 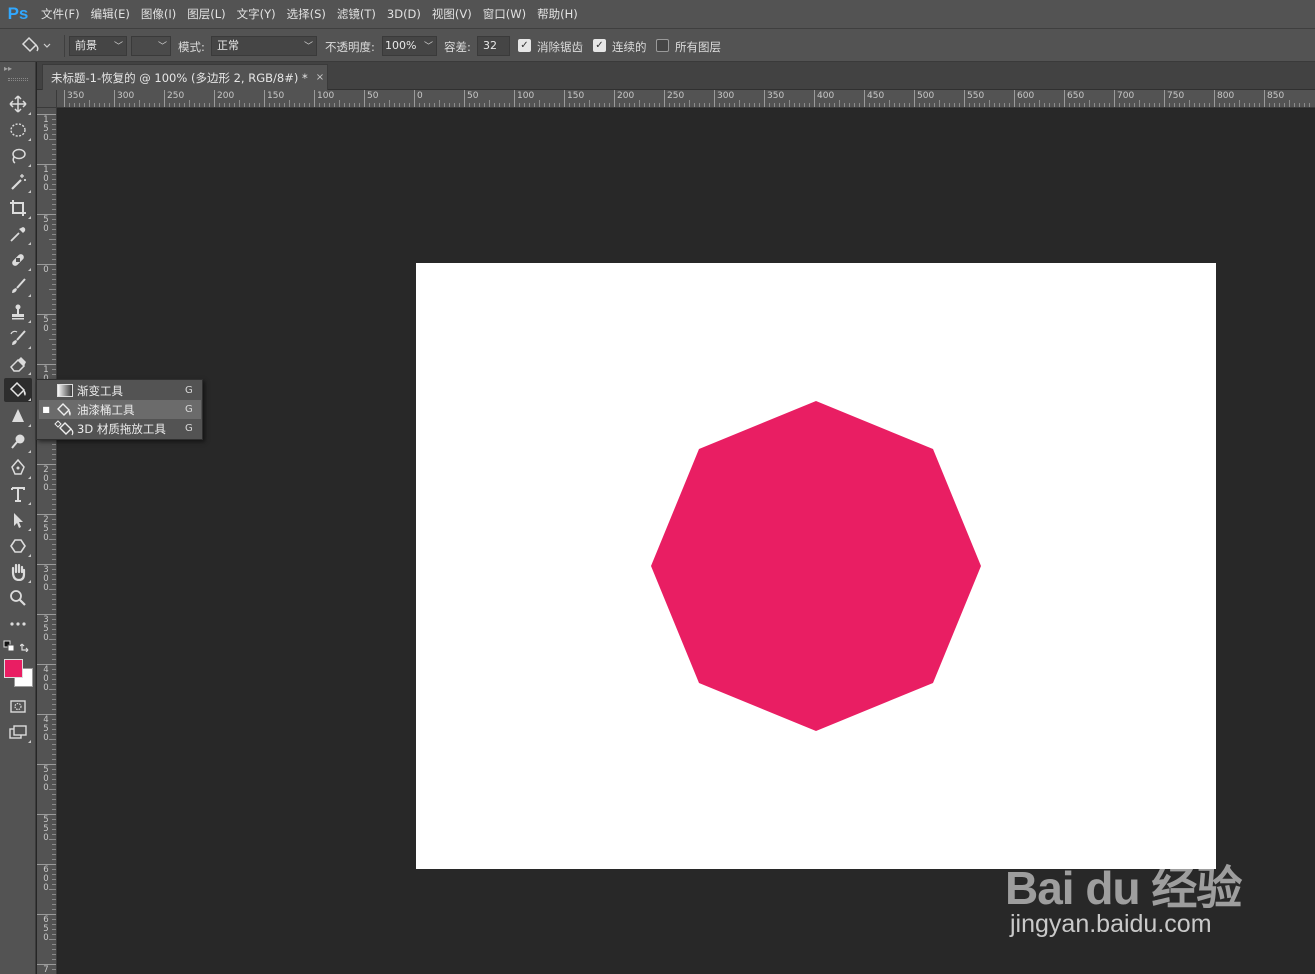 I want to click on eraser-tool, so click(x=18, y=364).